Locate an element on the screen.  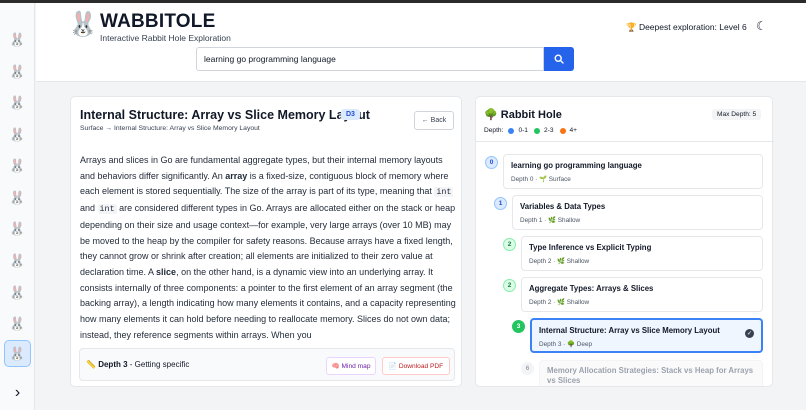
dark-mode-moon-icon: ☾ is located at coordinates (761, 26).